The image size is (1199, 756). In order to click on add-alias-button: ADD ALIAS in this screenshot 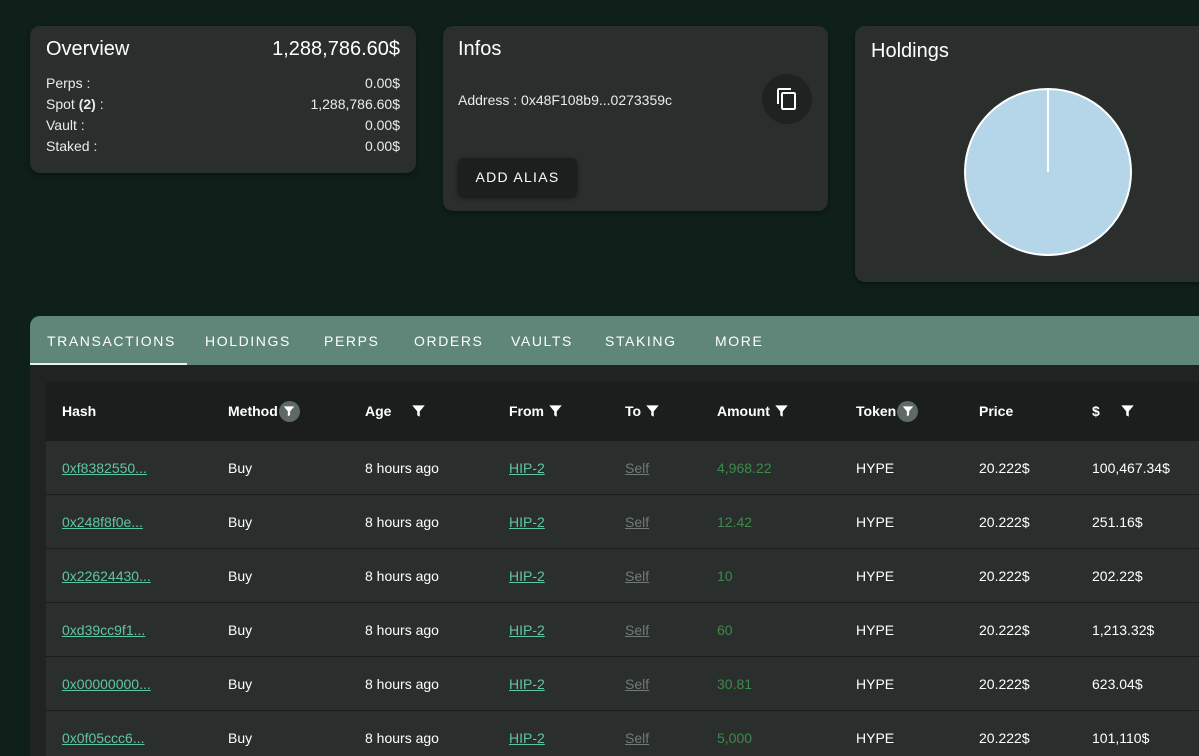, I will do `click(517, 177)`.